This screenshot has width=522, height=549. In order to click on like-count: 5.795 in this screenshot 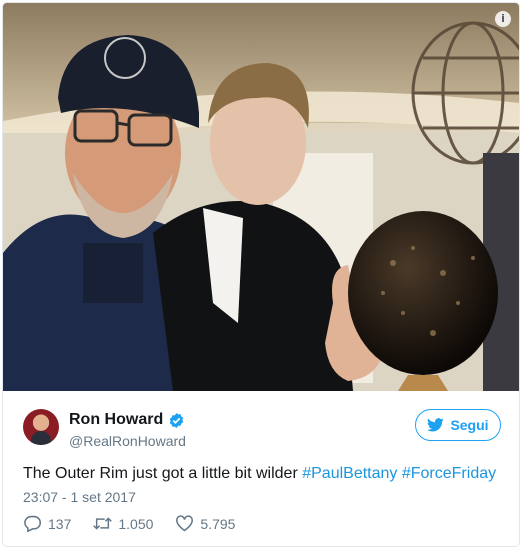, I will do `click(218, 523)`.